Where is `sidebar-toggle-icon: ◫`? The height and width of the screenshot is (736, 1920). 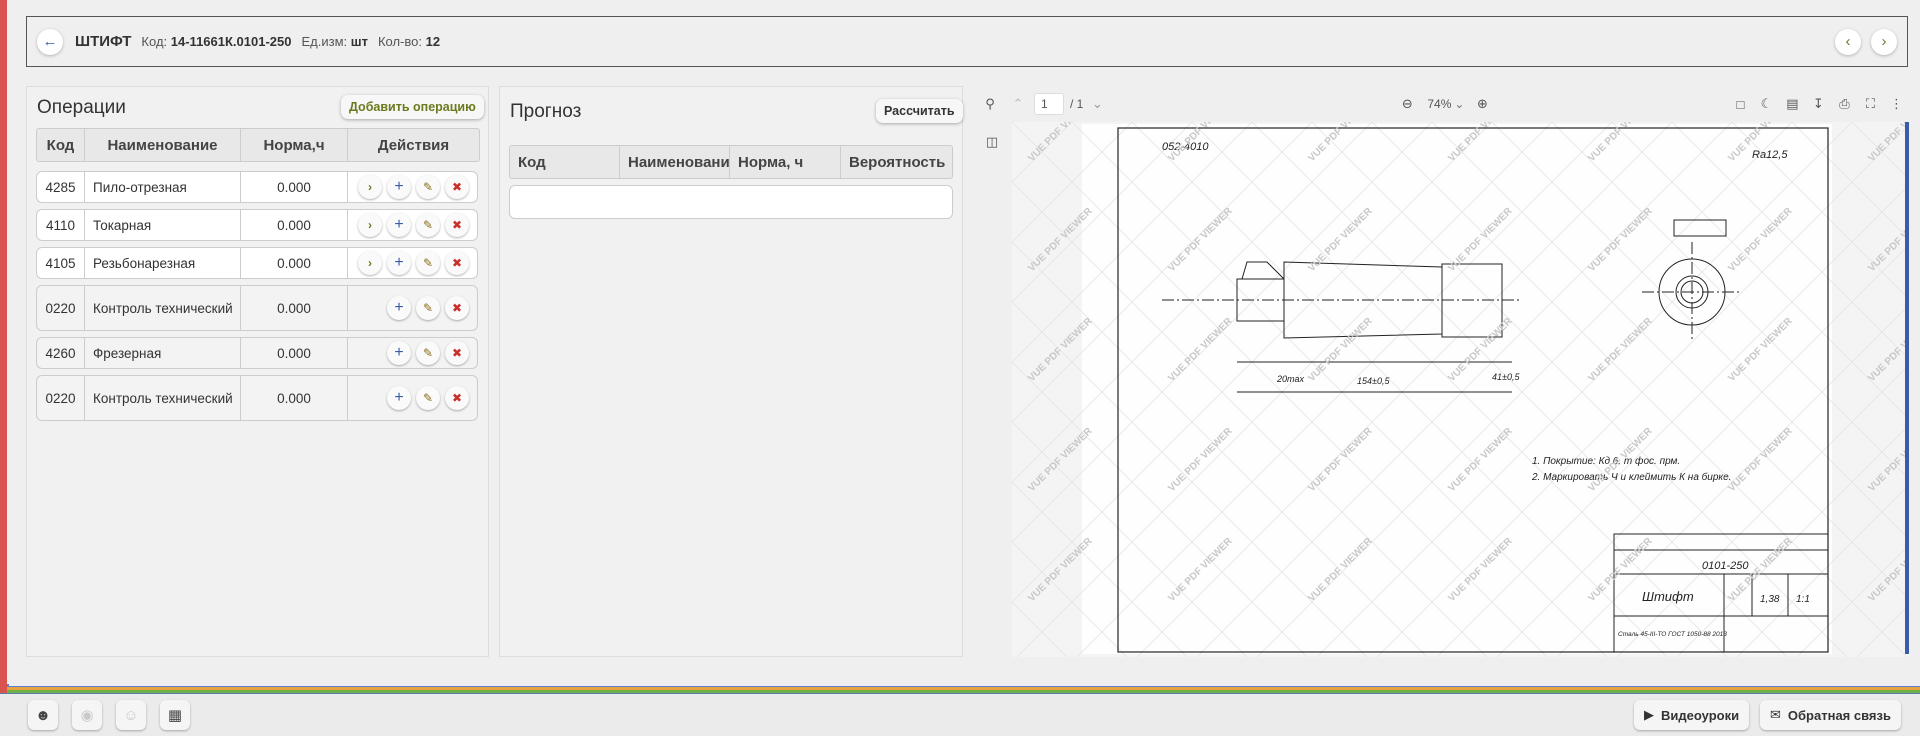 sidebar-toggle-icon: ◫ is located at coordinates (992, 142).